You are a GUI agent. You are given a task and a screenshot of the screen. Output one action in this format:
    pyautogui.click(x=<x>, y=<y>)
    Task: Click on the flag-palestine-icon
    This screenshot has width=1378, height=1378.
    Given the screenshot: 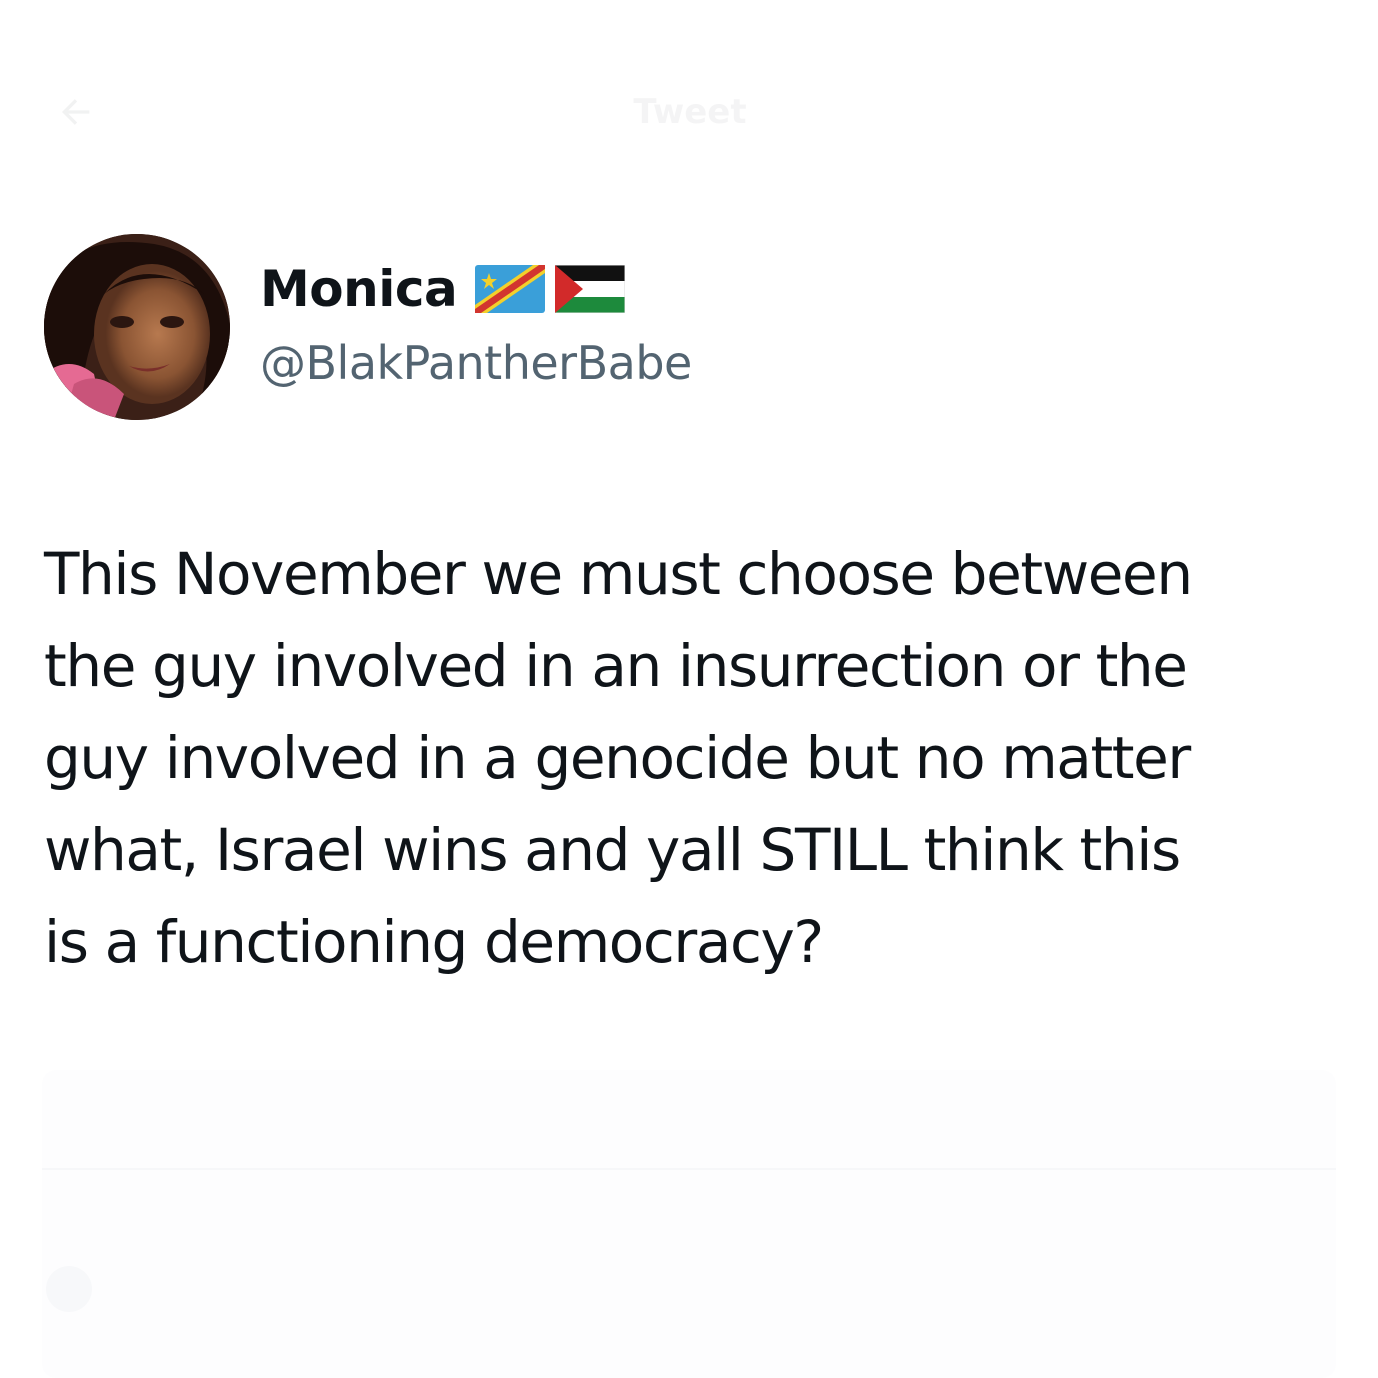 What is the action you would take?
    pyautogui.click(x=590, y=289)
    